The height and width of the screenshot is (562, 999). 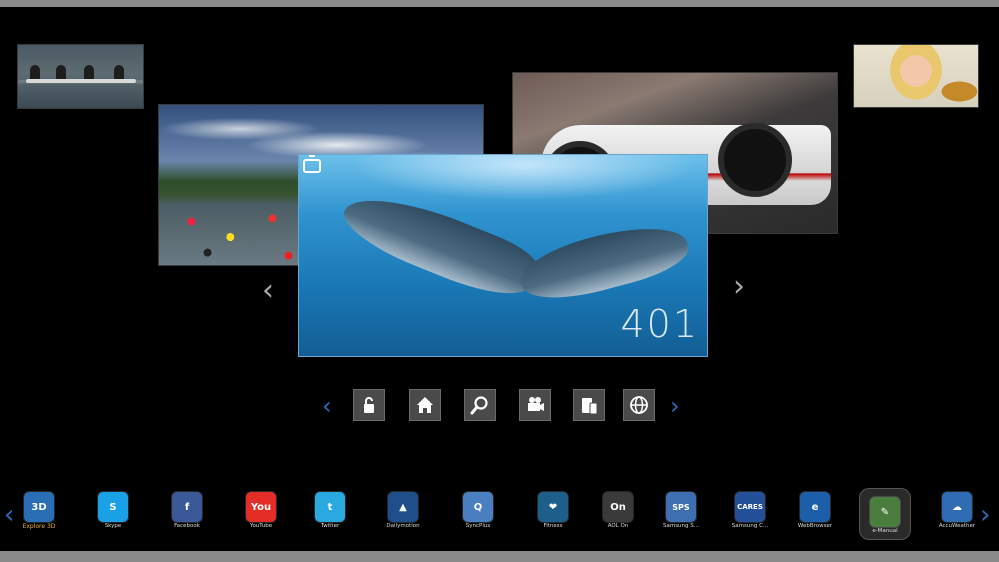 I want to click on app-e-manual: ✎ e-Manual, so click(x=885, y=514).